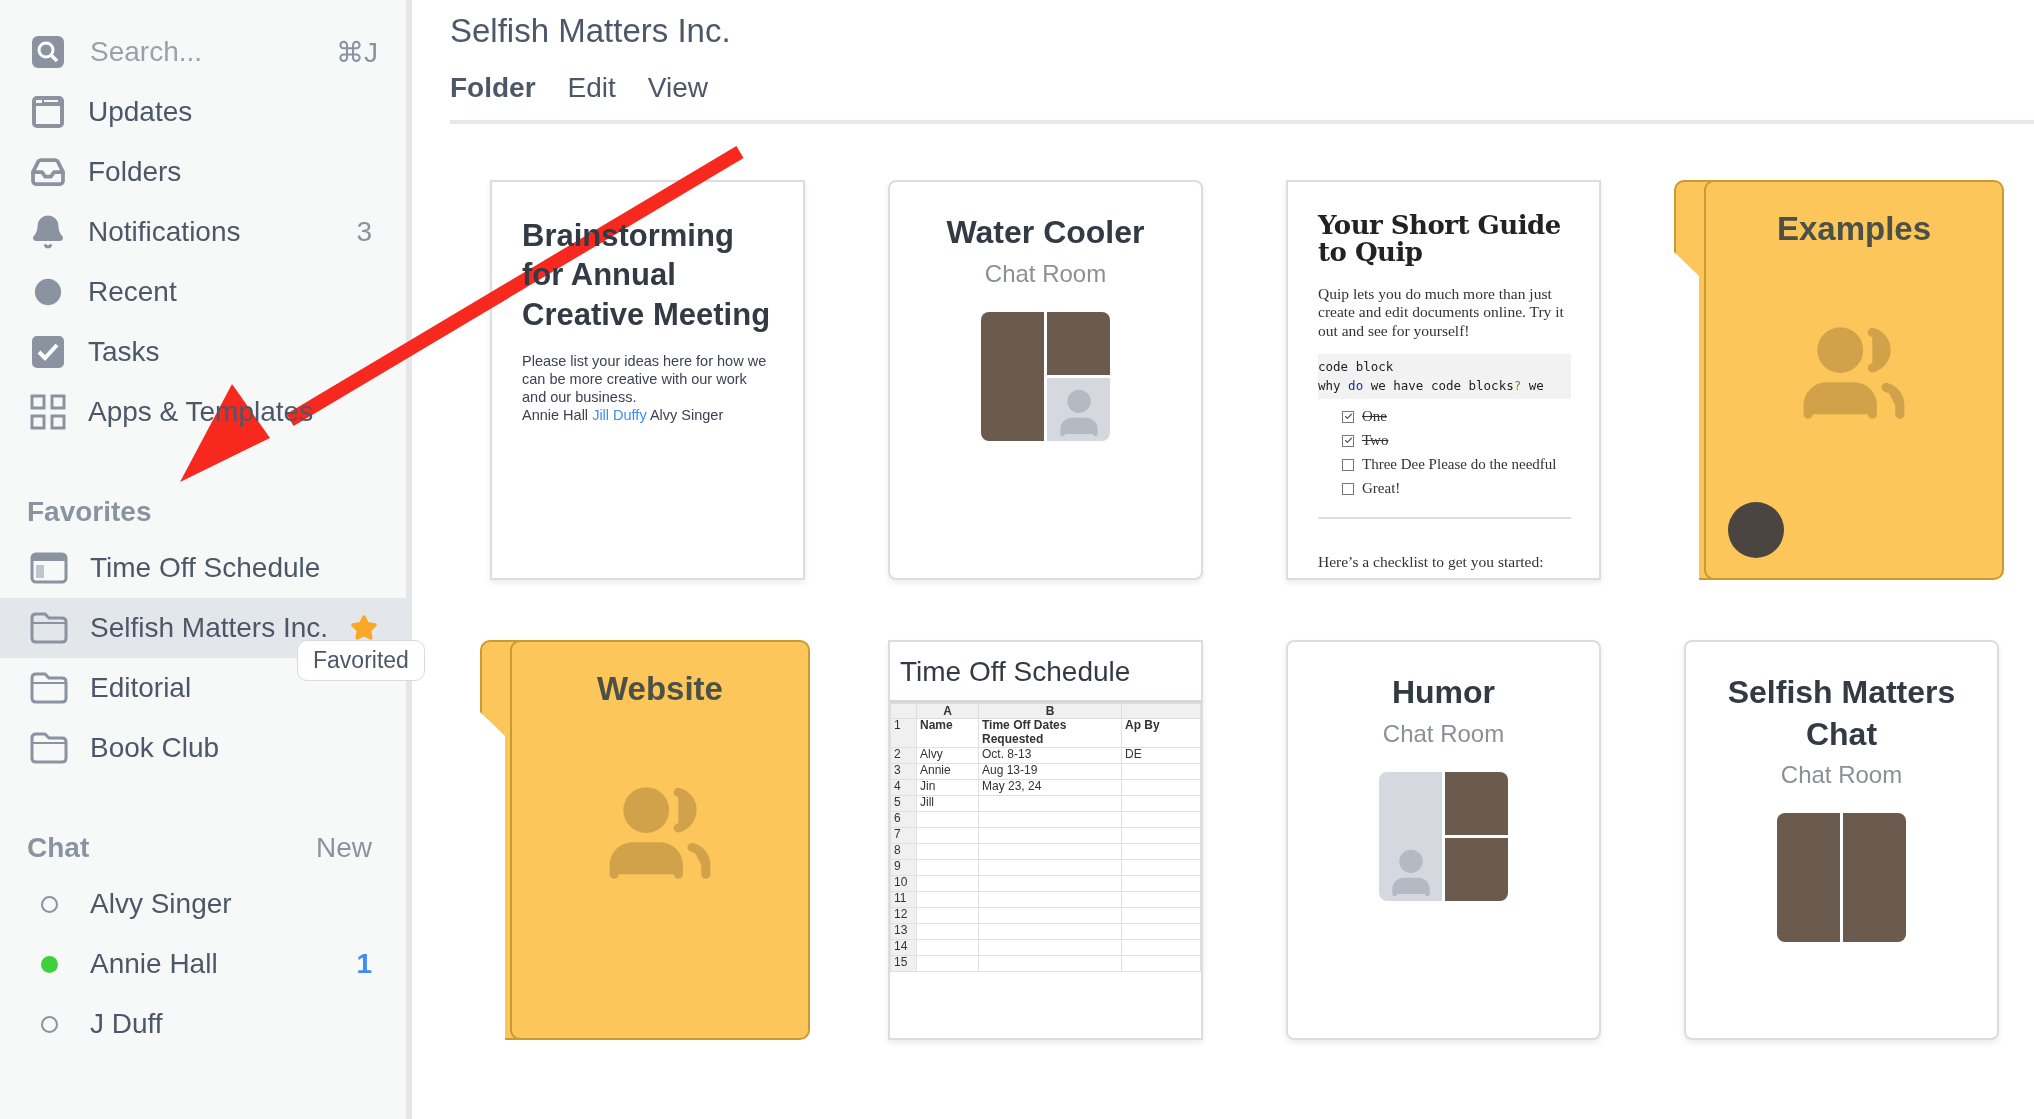 The height and width of the screenshot is (1119, 2034). I want to click on section-title: Favorites, so click(89, 512).